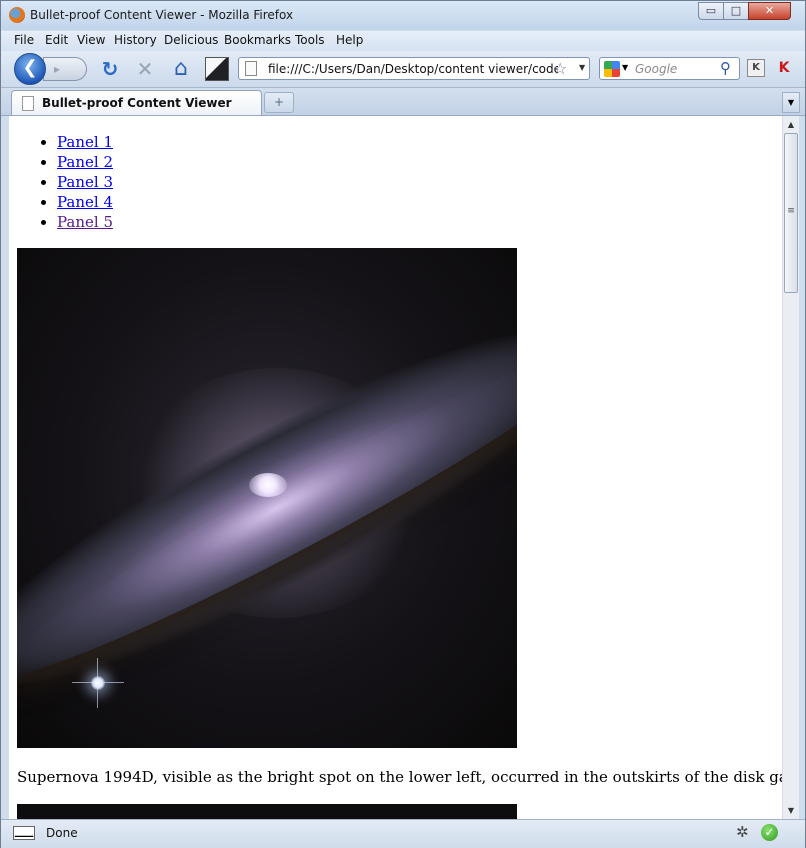 This screenshot has height=848, width=806. What do you see at coordinates (612, 69) in the screenshot?
I see `google-logo-icon` at bounding box center [612, 69].